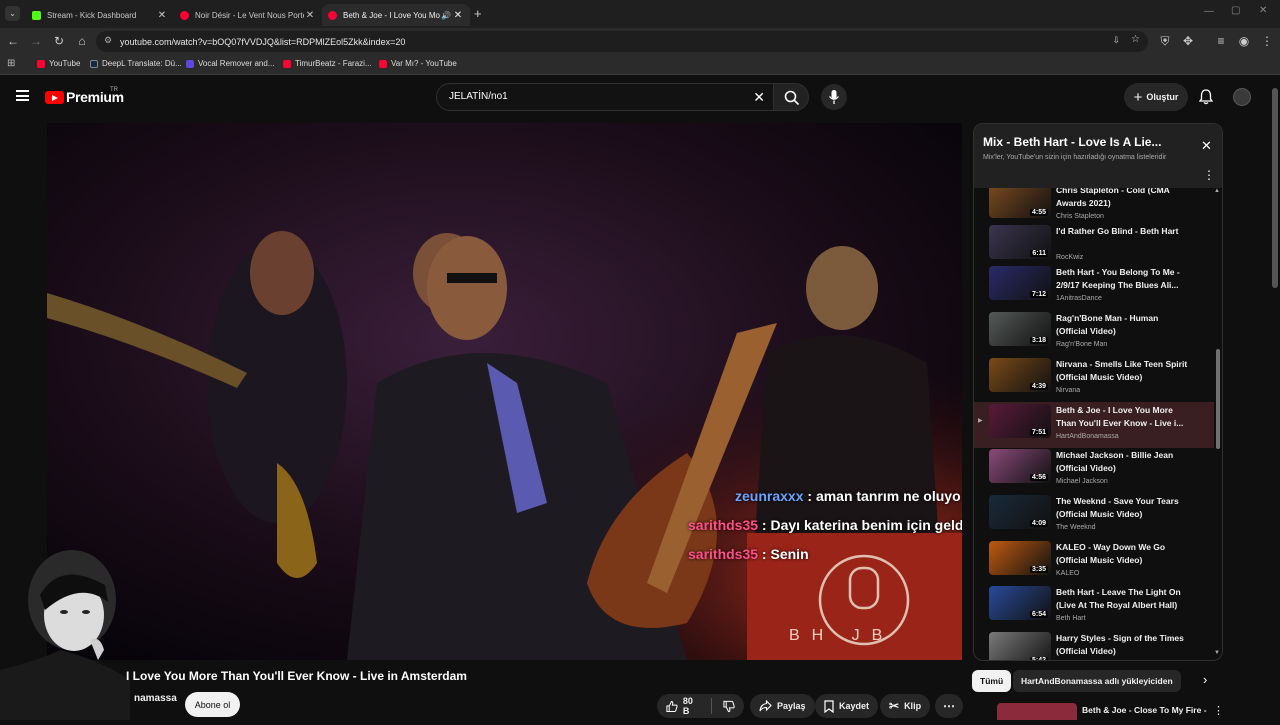 This screenshot has height=725, width=1280. What do you see at coordinates (1165, 41) in the screenshot?
I see `extension-shield-icon: ⛨` at bounding box center [1165, 41].